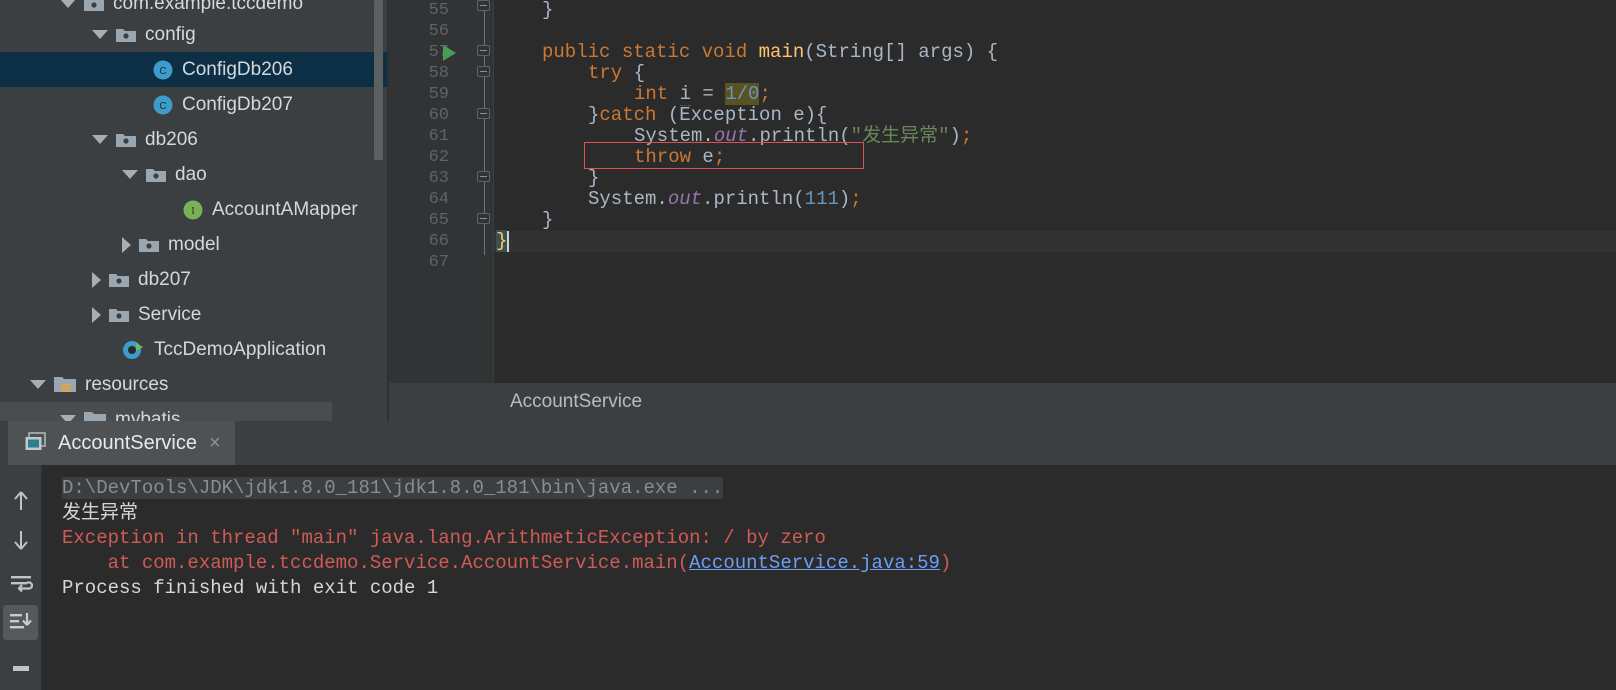 The height and width of the screenshot is (690, 1616). I want to click on tree-item-tccdemoapplication: TccDemoApplication, so click(194, 349).